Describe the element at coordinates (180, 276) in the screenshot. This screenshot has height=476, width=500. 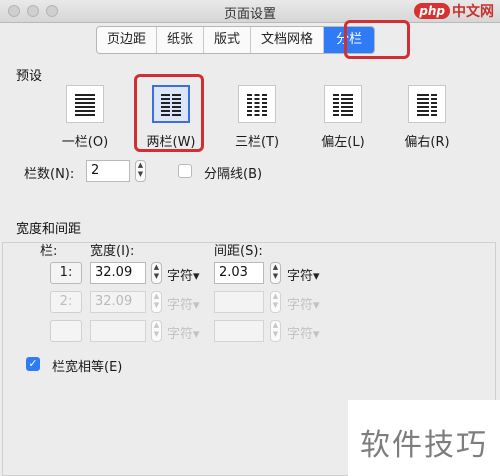
I see `width-unit-1: 字符` at that location.